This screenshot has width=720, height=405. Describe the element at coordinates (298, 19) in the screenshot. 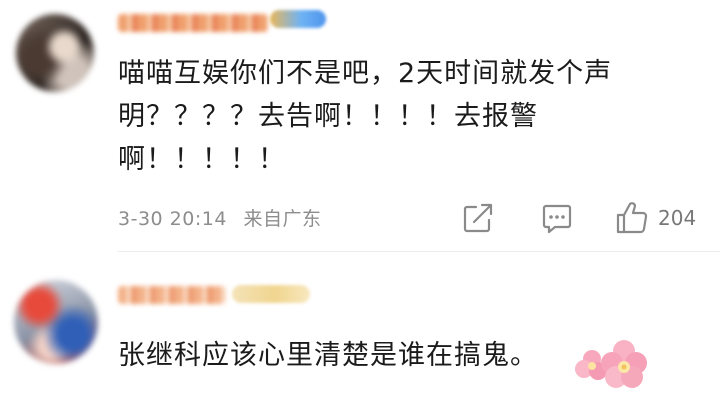

I see `user-badge: ***` at that location.